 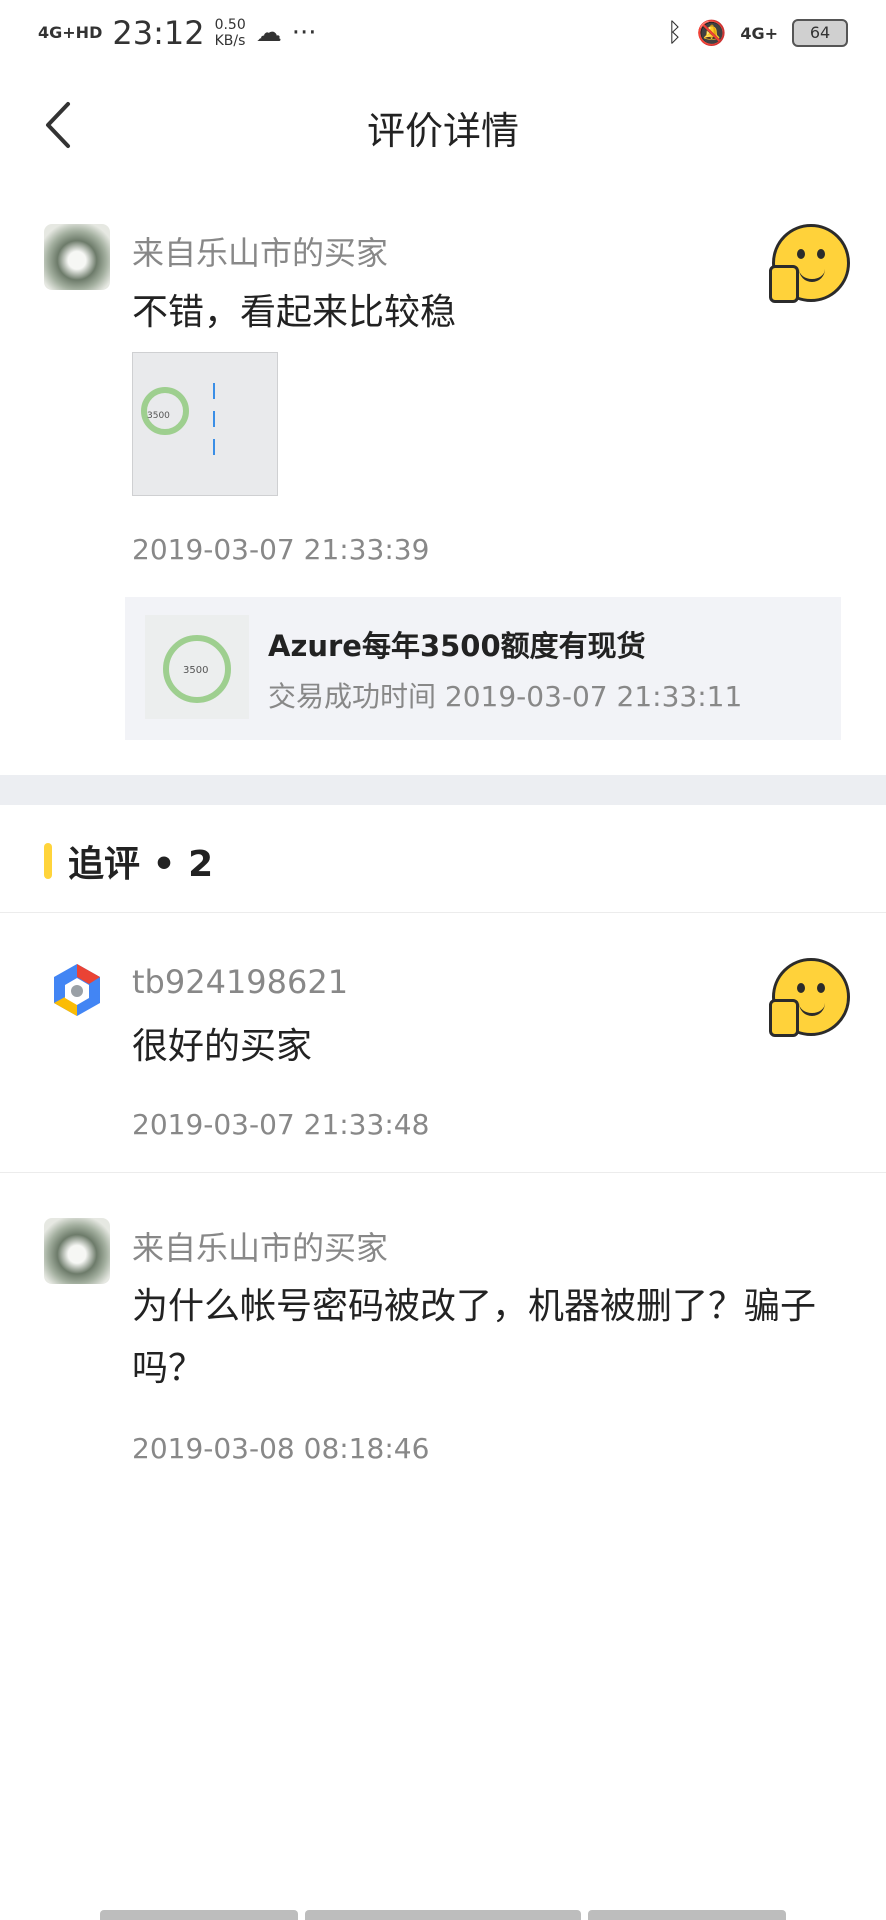 What do you see at coordinates (268, 33) in the screenshot?
I see `cloud-icon: ☁` at bounding box center [268, 33].